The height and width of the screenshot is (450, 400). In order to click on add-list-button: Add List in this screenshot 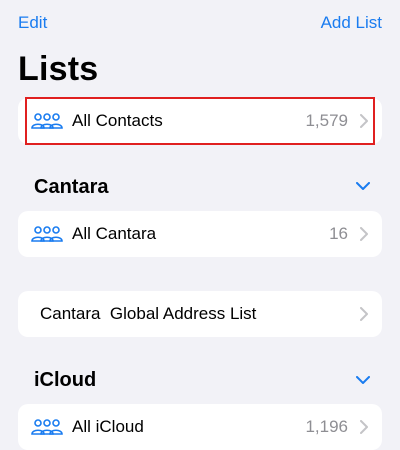, I will do `click(351, 23)`.